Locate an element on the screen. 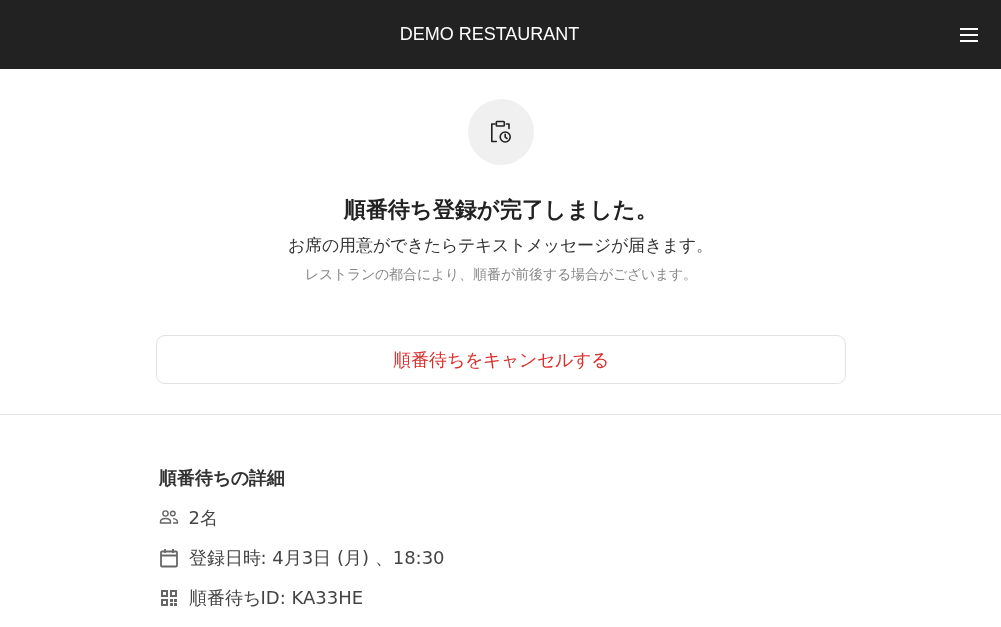 This screenshot has width=1001, height=627. calendar-icon is located at coordinates (168, 558).